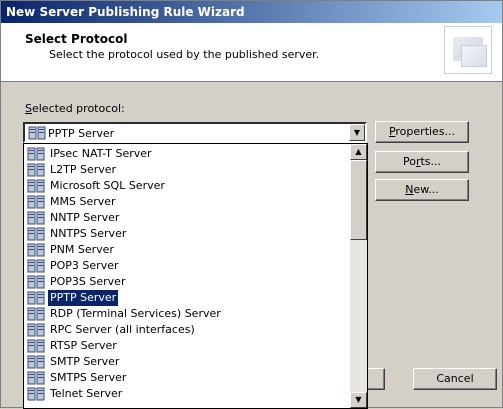 The width and height of the screenshot is (503, 409). What do you see at coordinates (357, 132) in the screenshot?
I see `chevron-down-icon: ▼` at bounding box center [357, 132].